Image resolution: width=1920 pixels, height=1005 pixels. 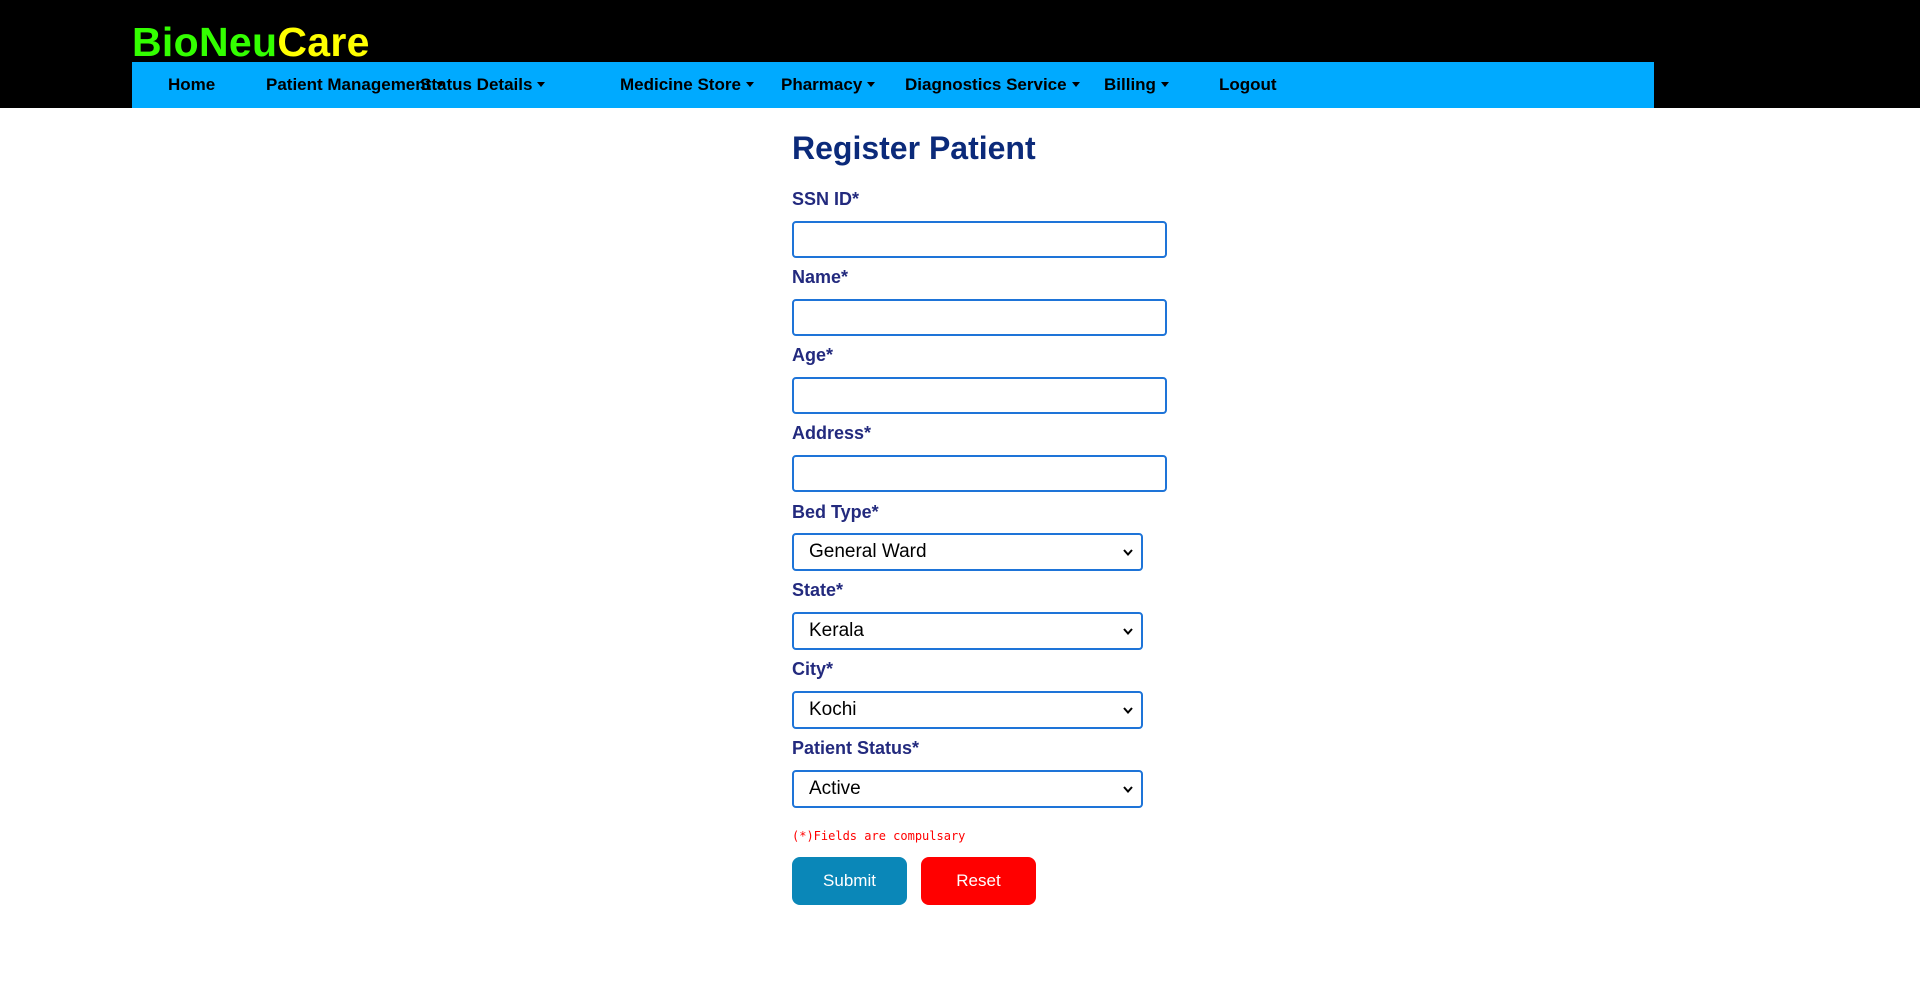 I want to click on reset-button: Reset, so click(x=978, y=881).